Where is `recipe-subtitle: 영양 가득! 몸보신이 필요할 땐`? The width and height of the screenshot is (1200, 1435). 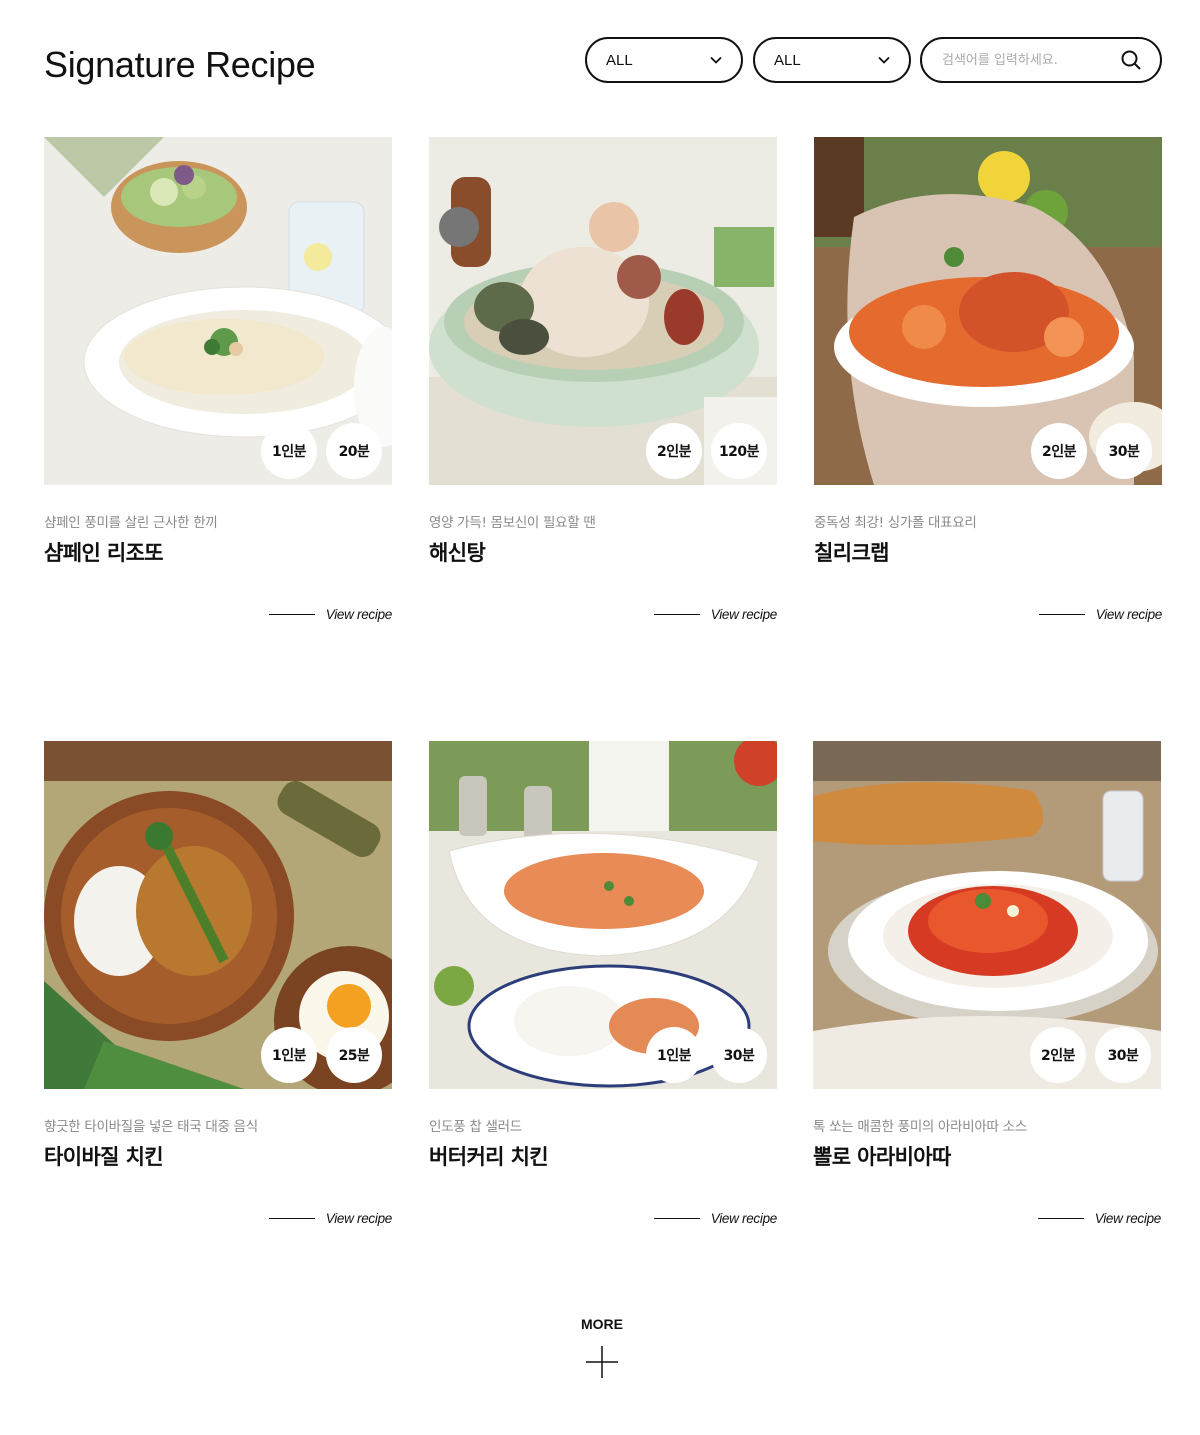 recipe-subtitle: 영양 가득! 몸보신이 필요할 땐 is located at coordinates (512, 523).